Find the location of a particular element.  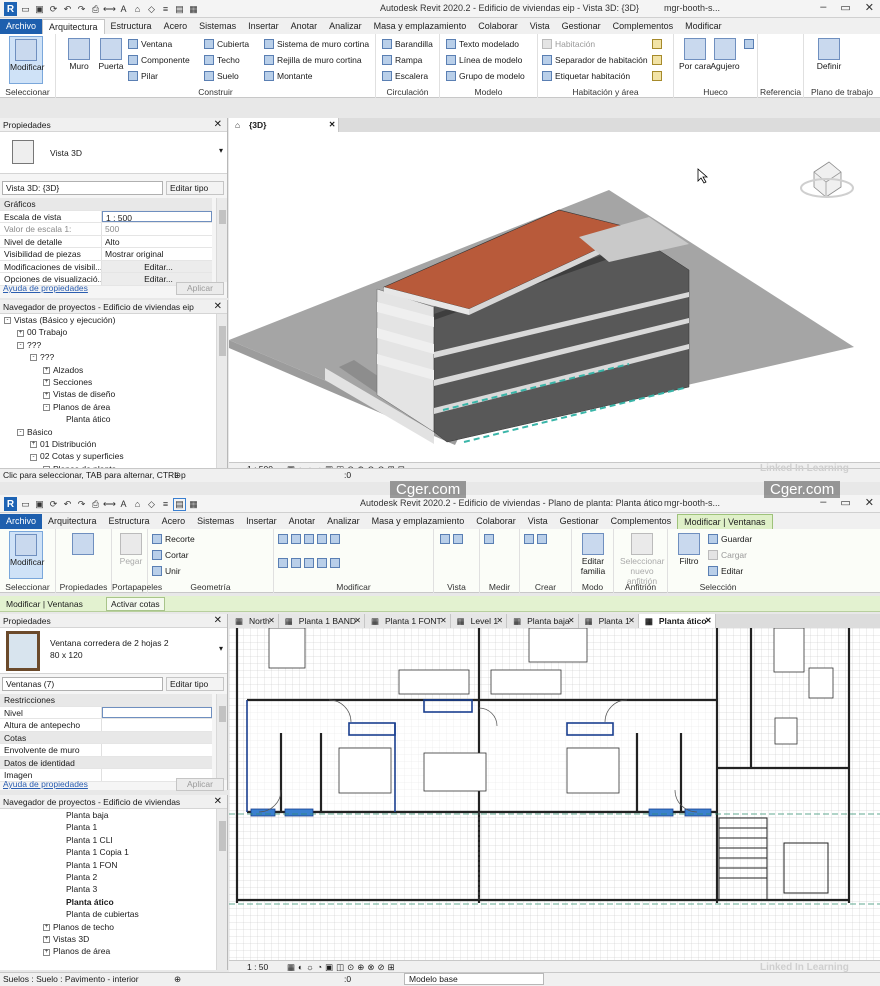

maximize-icon: ▭ is located at coordinates (845, 7).